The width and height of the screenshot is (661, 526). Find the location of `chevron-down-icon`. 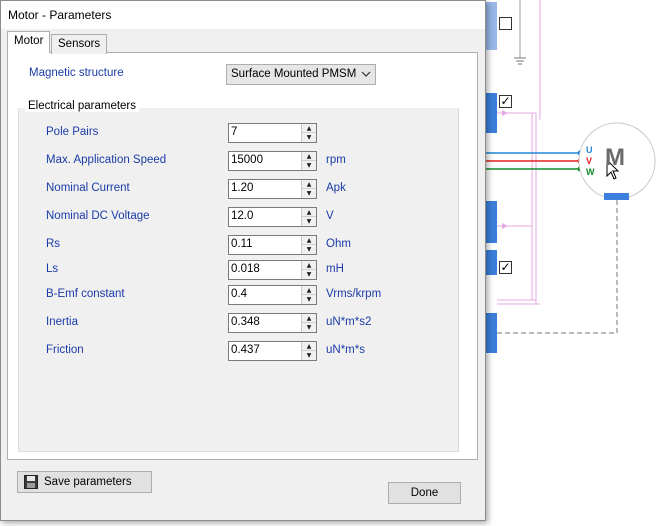

chevron-down-icon is located at coordinates (366, 75).